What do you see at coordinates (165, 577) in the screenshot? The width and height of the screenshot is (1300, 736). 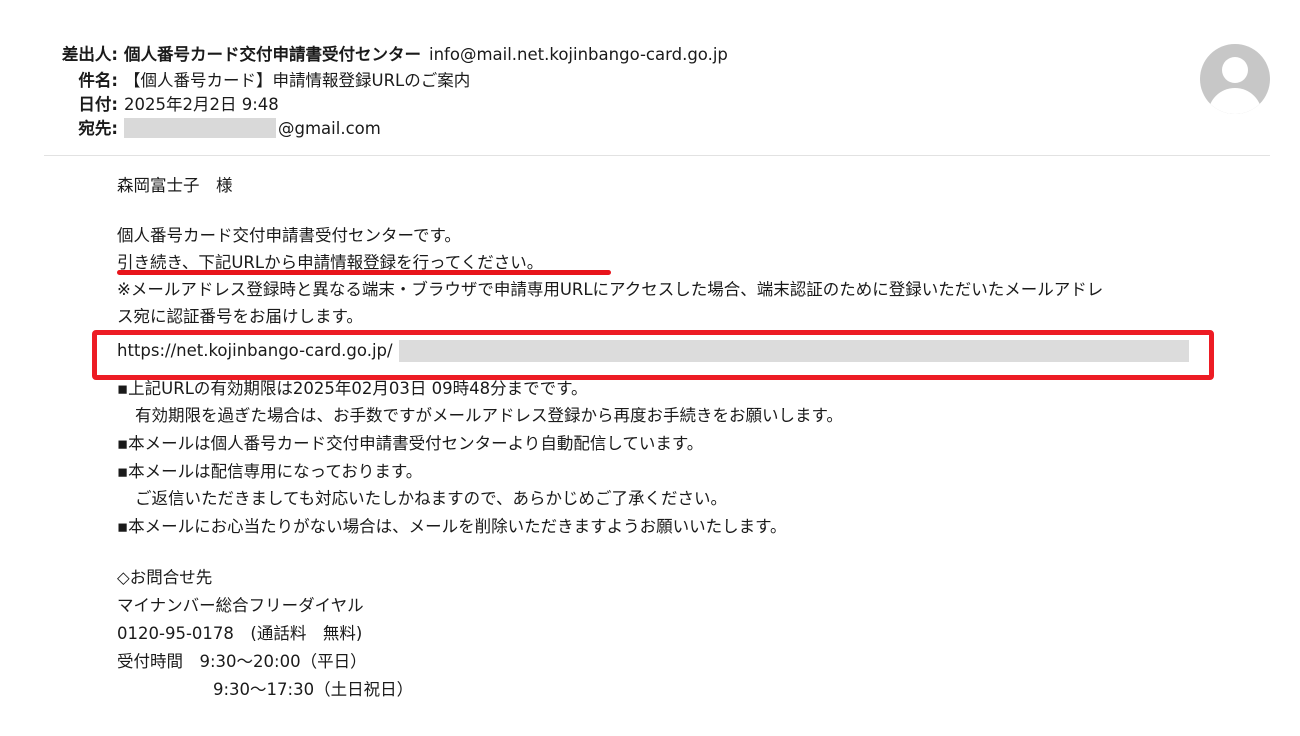 I see `contact-heading: ◇お問合せ先` at bounding box center [165, 577].